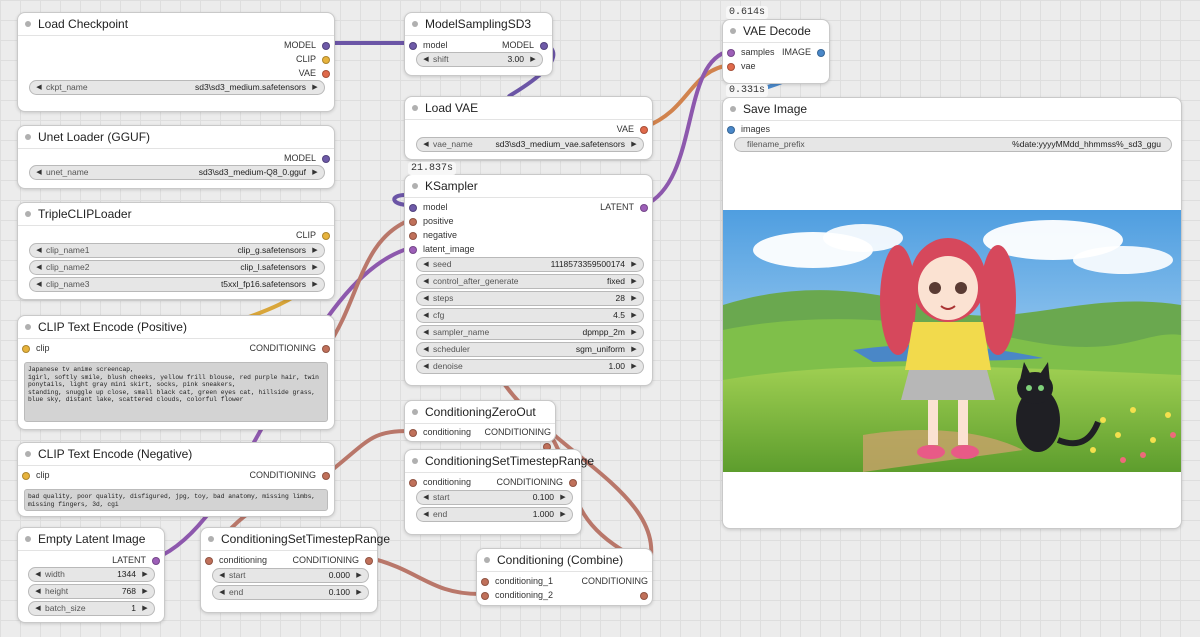  Describe the element at coordinates (176, 327) in the screenshot. I see `node-title: CLIP Text Encode (Positive)` at that location.